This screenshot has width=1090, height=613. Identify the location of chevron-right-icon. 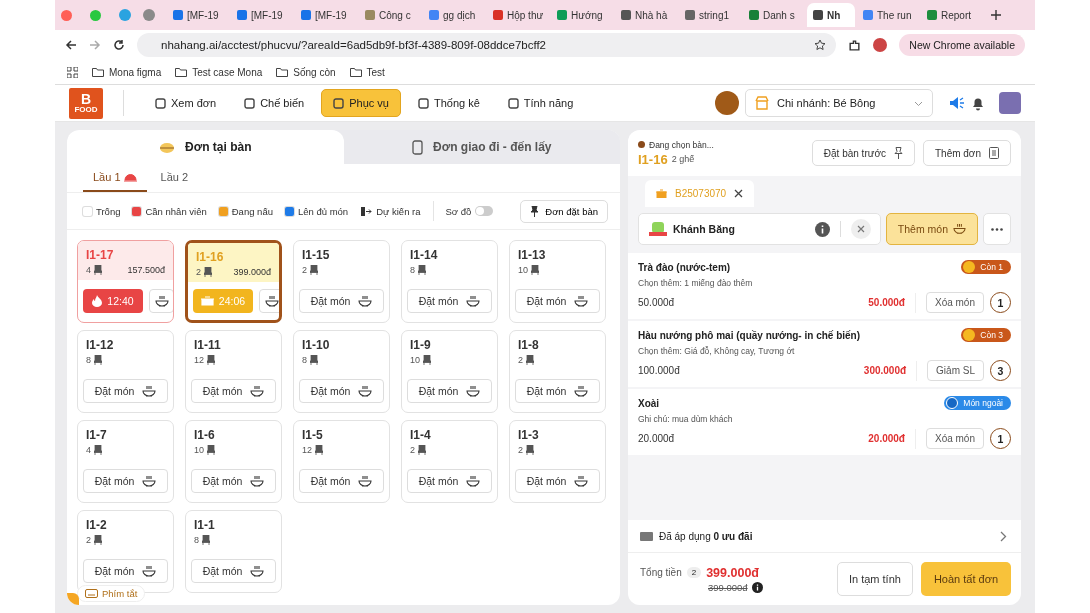
(1003, 536).